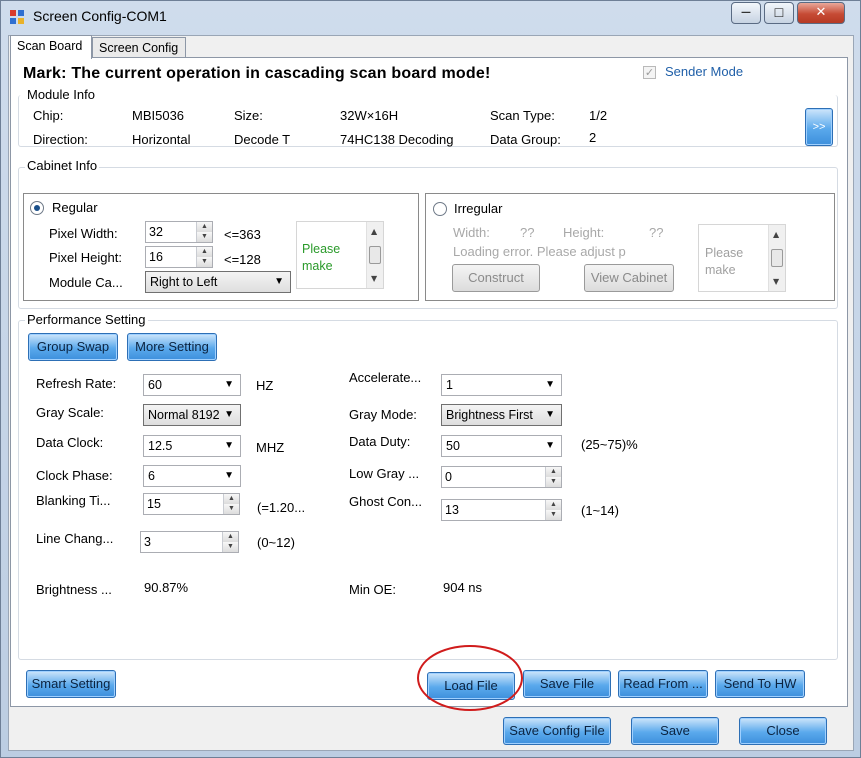  What do you see at coordinates (156, 257) in the screenshot?
I see `pixel-height-value: 16` at bounding box center [156, 257].